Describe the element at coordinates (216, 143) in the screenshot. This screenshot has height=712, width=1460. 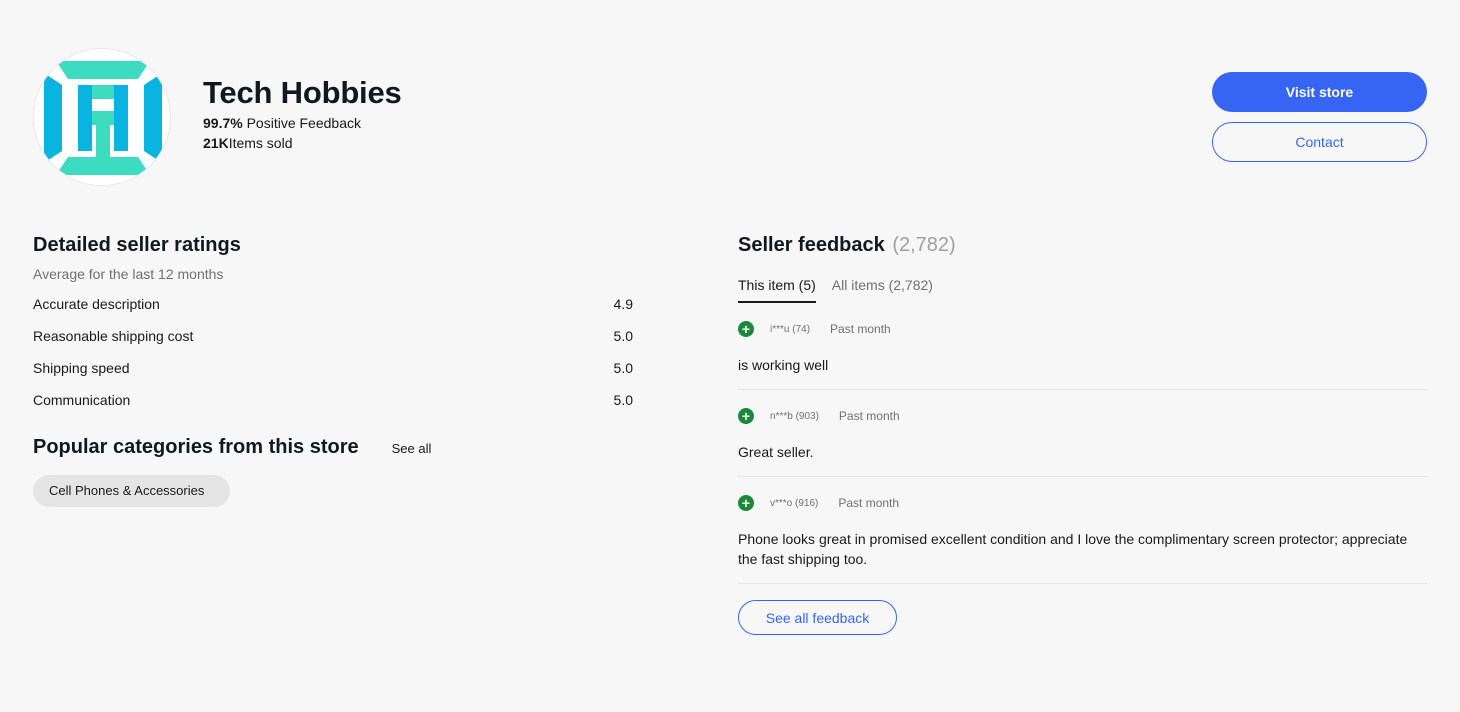
I see `items-sold-count: 21K` at that location.